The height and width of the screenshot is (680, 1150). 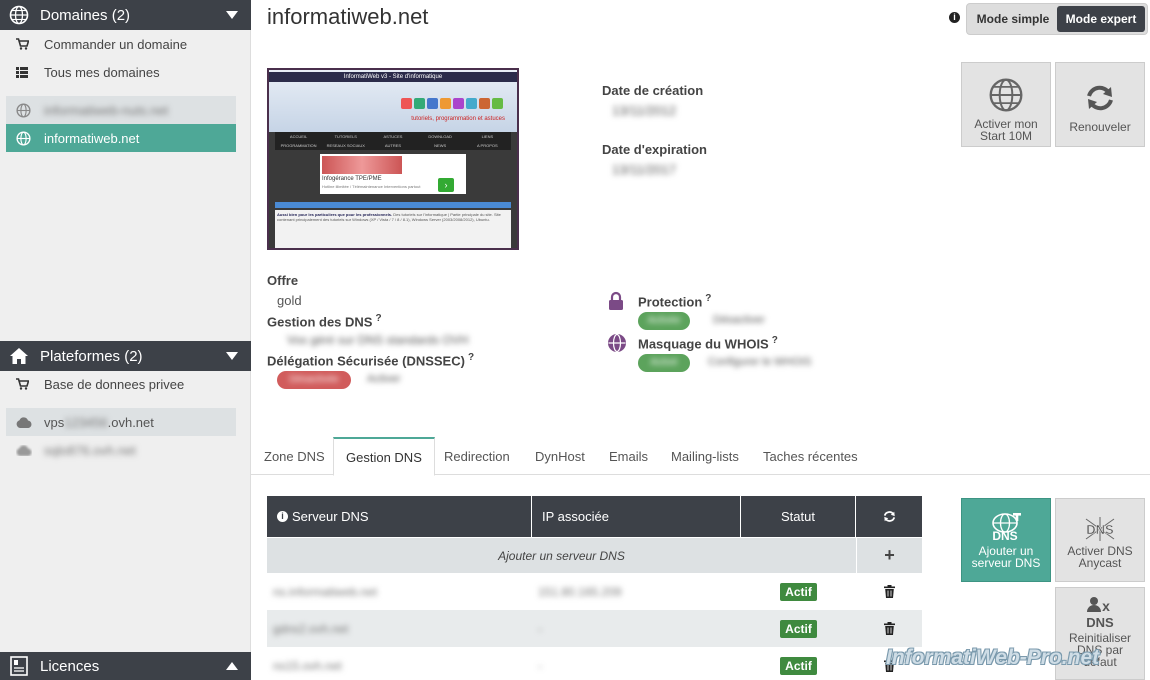 I want to click on chevron-down-icon, so click(x=232, y=356).